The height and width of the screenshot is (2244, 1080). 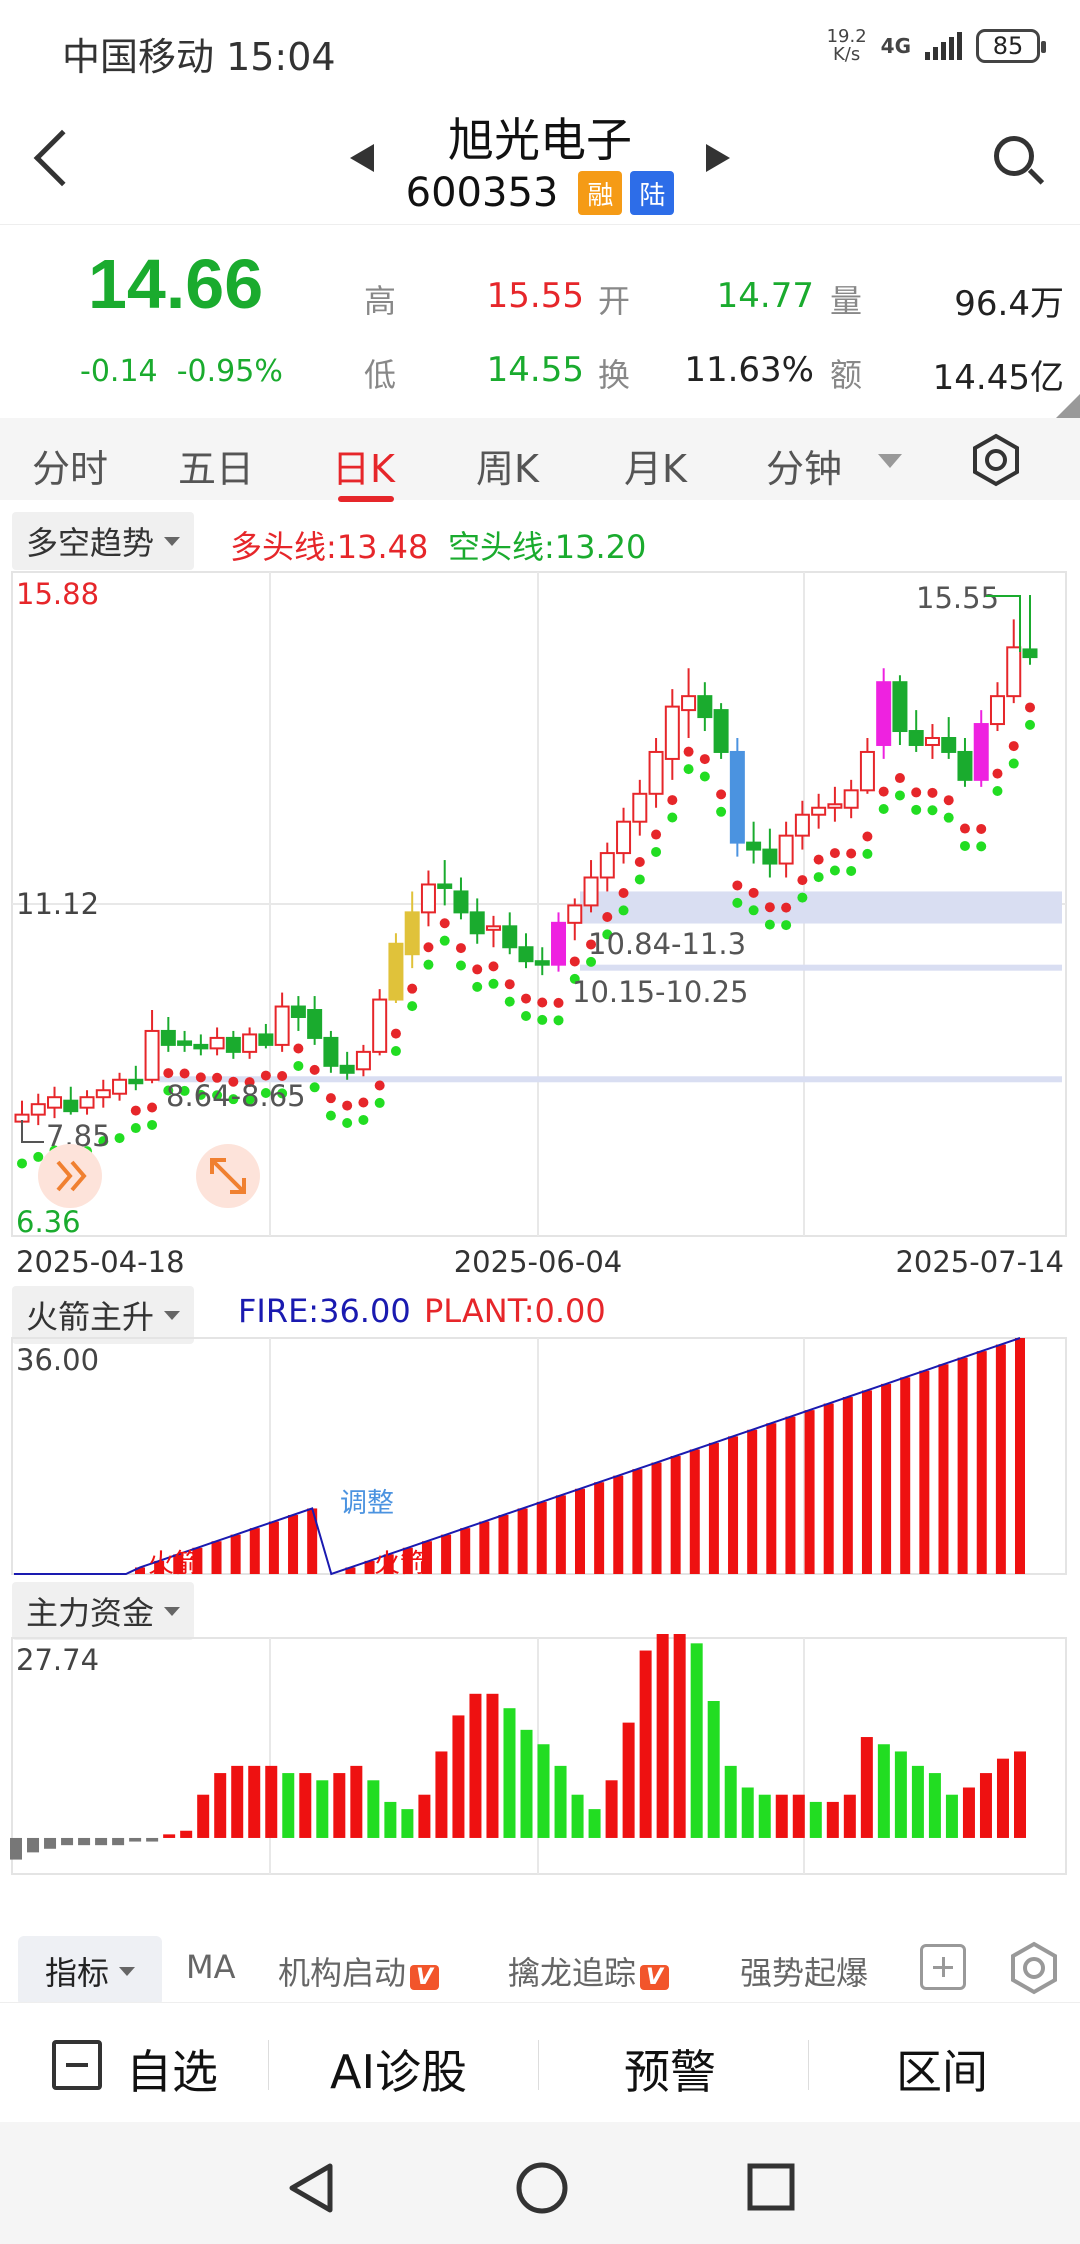 What do you see at coordinates (667, 944) in the screenshot?
I see `zone-label: 10.84-11.3` at bounding box center [667, 944].